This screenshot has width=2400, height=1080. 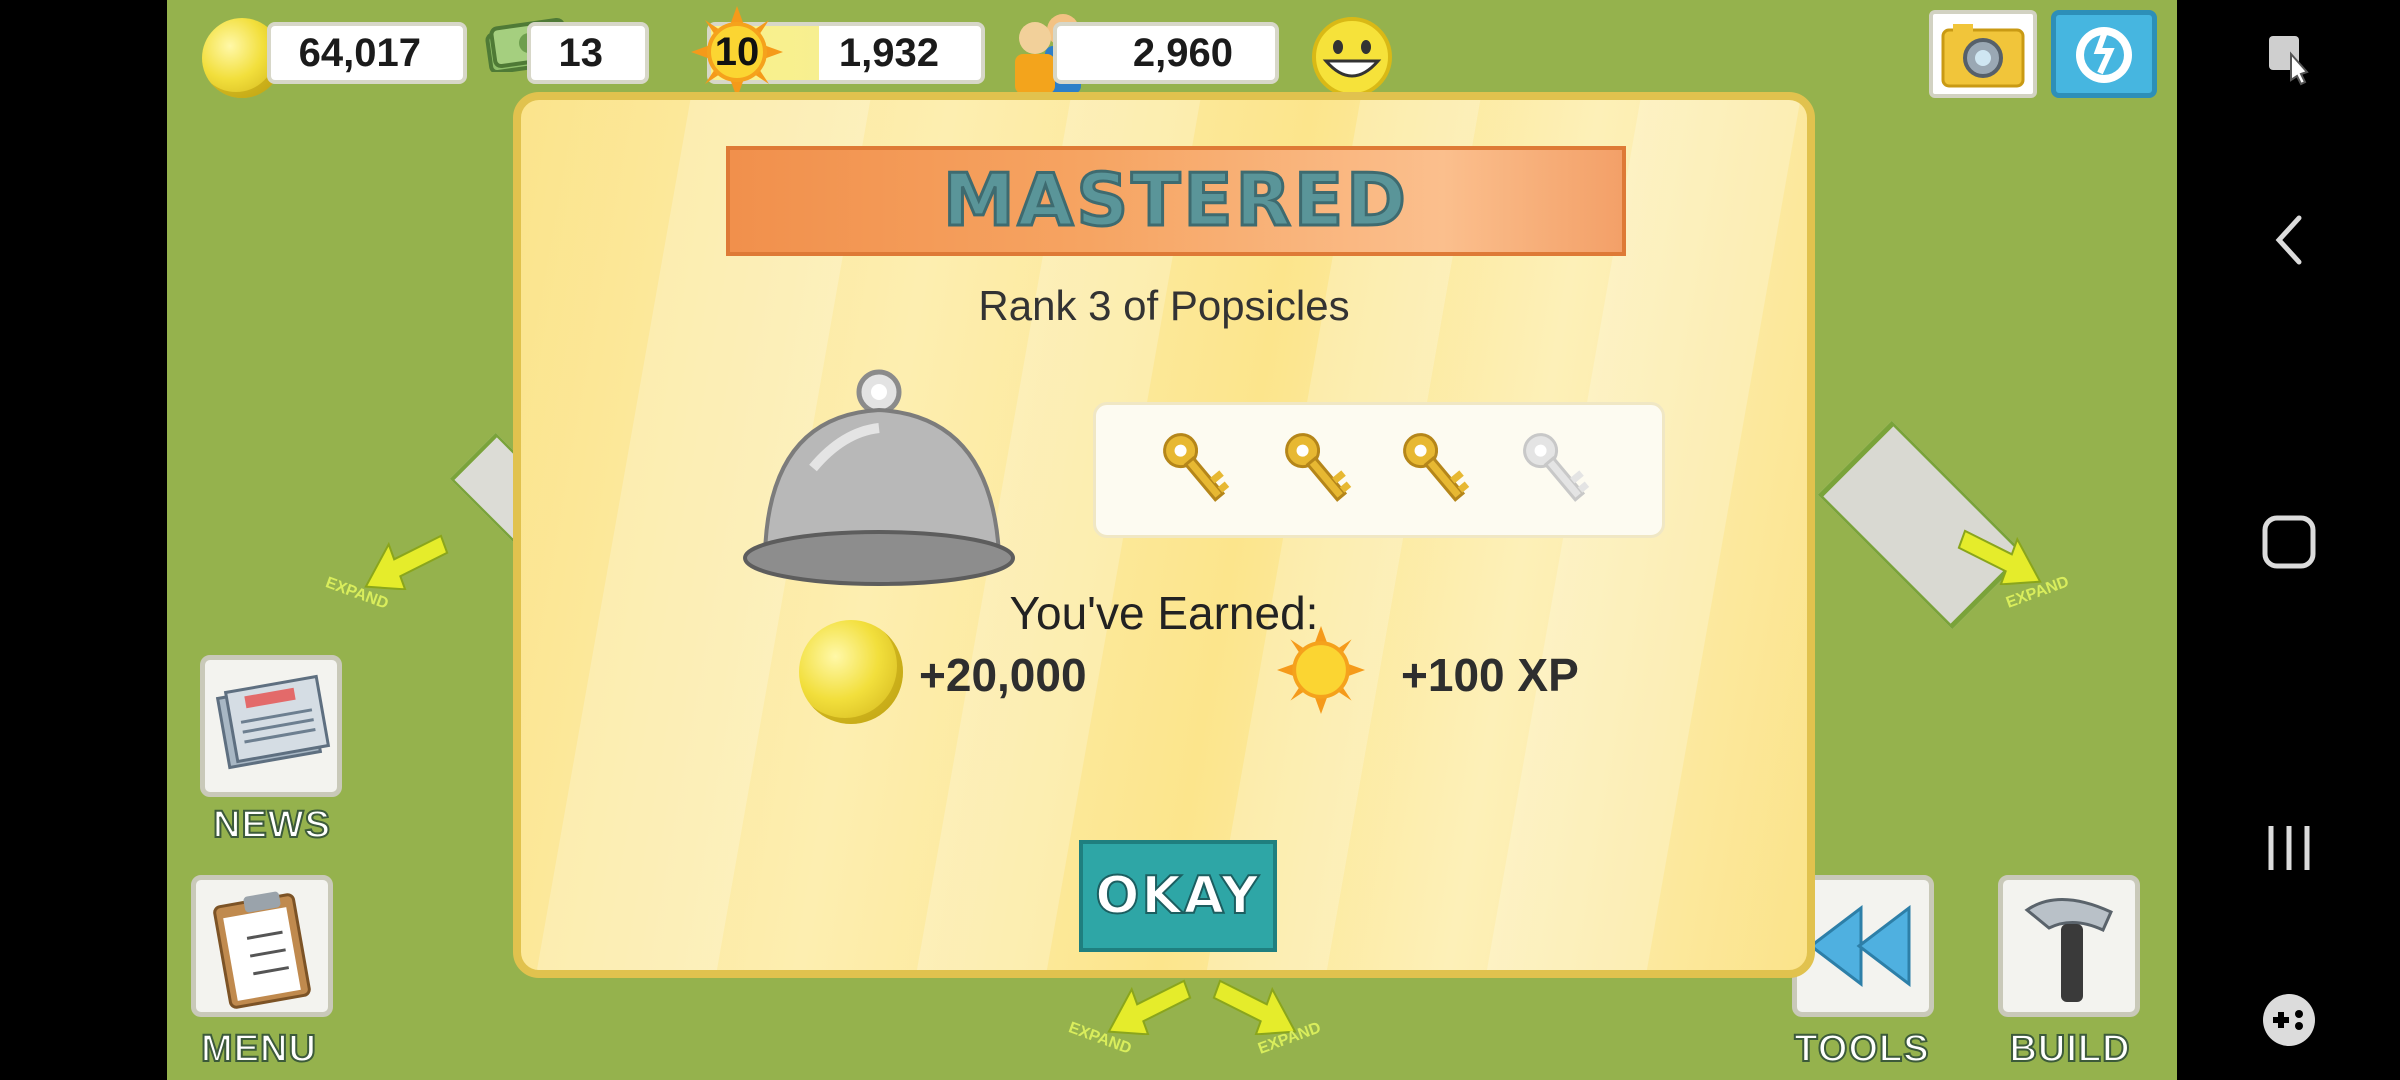 What do you see at coordinates (888, 52) in the screenshot?
I see `xp-value: 1,932` at bounding box center [888, 52].